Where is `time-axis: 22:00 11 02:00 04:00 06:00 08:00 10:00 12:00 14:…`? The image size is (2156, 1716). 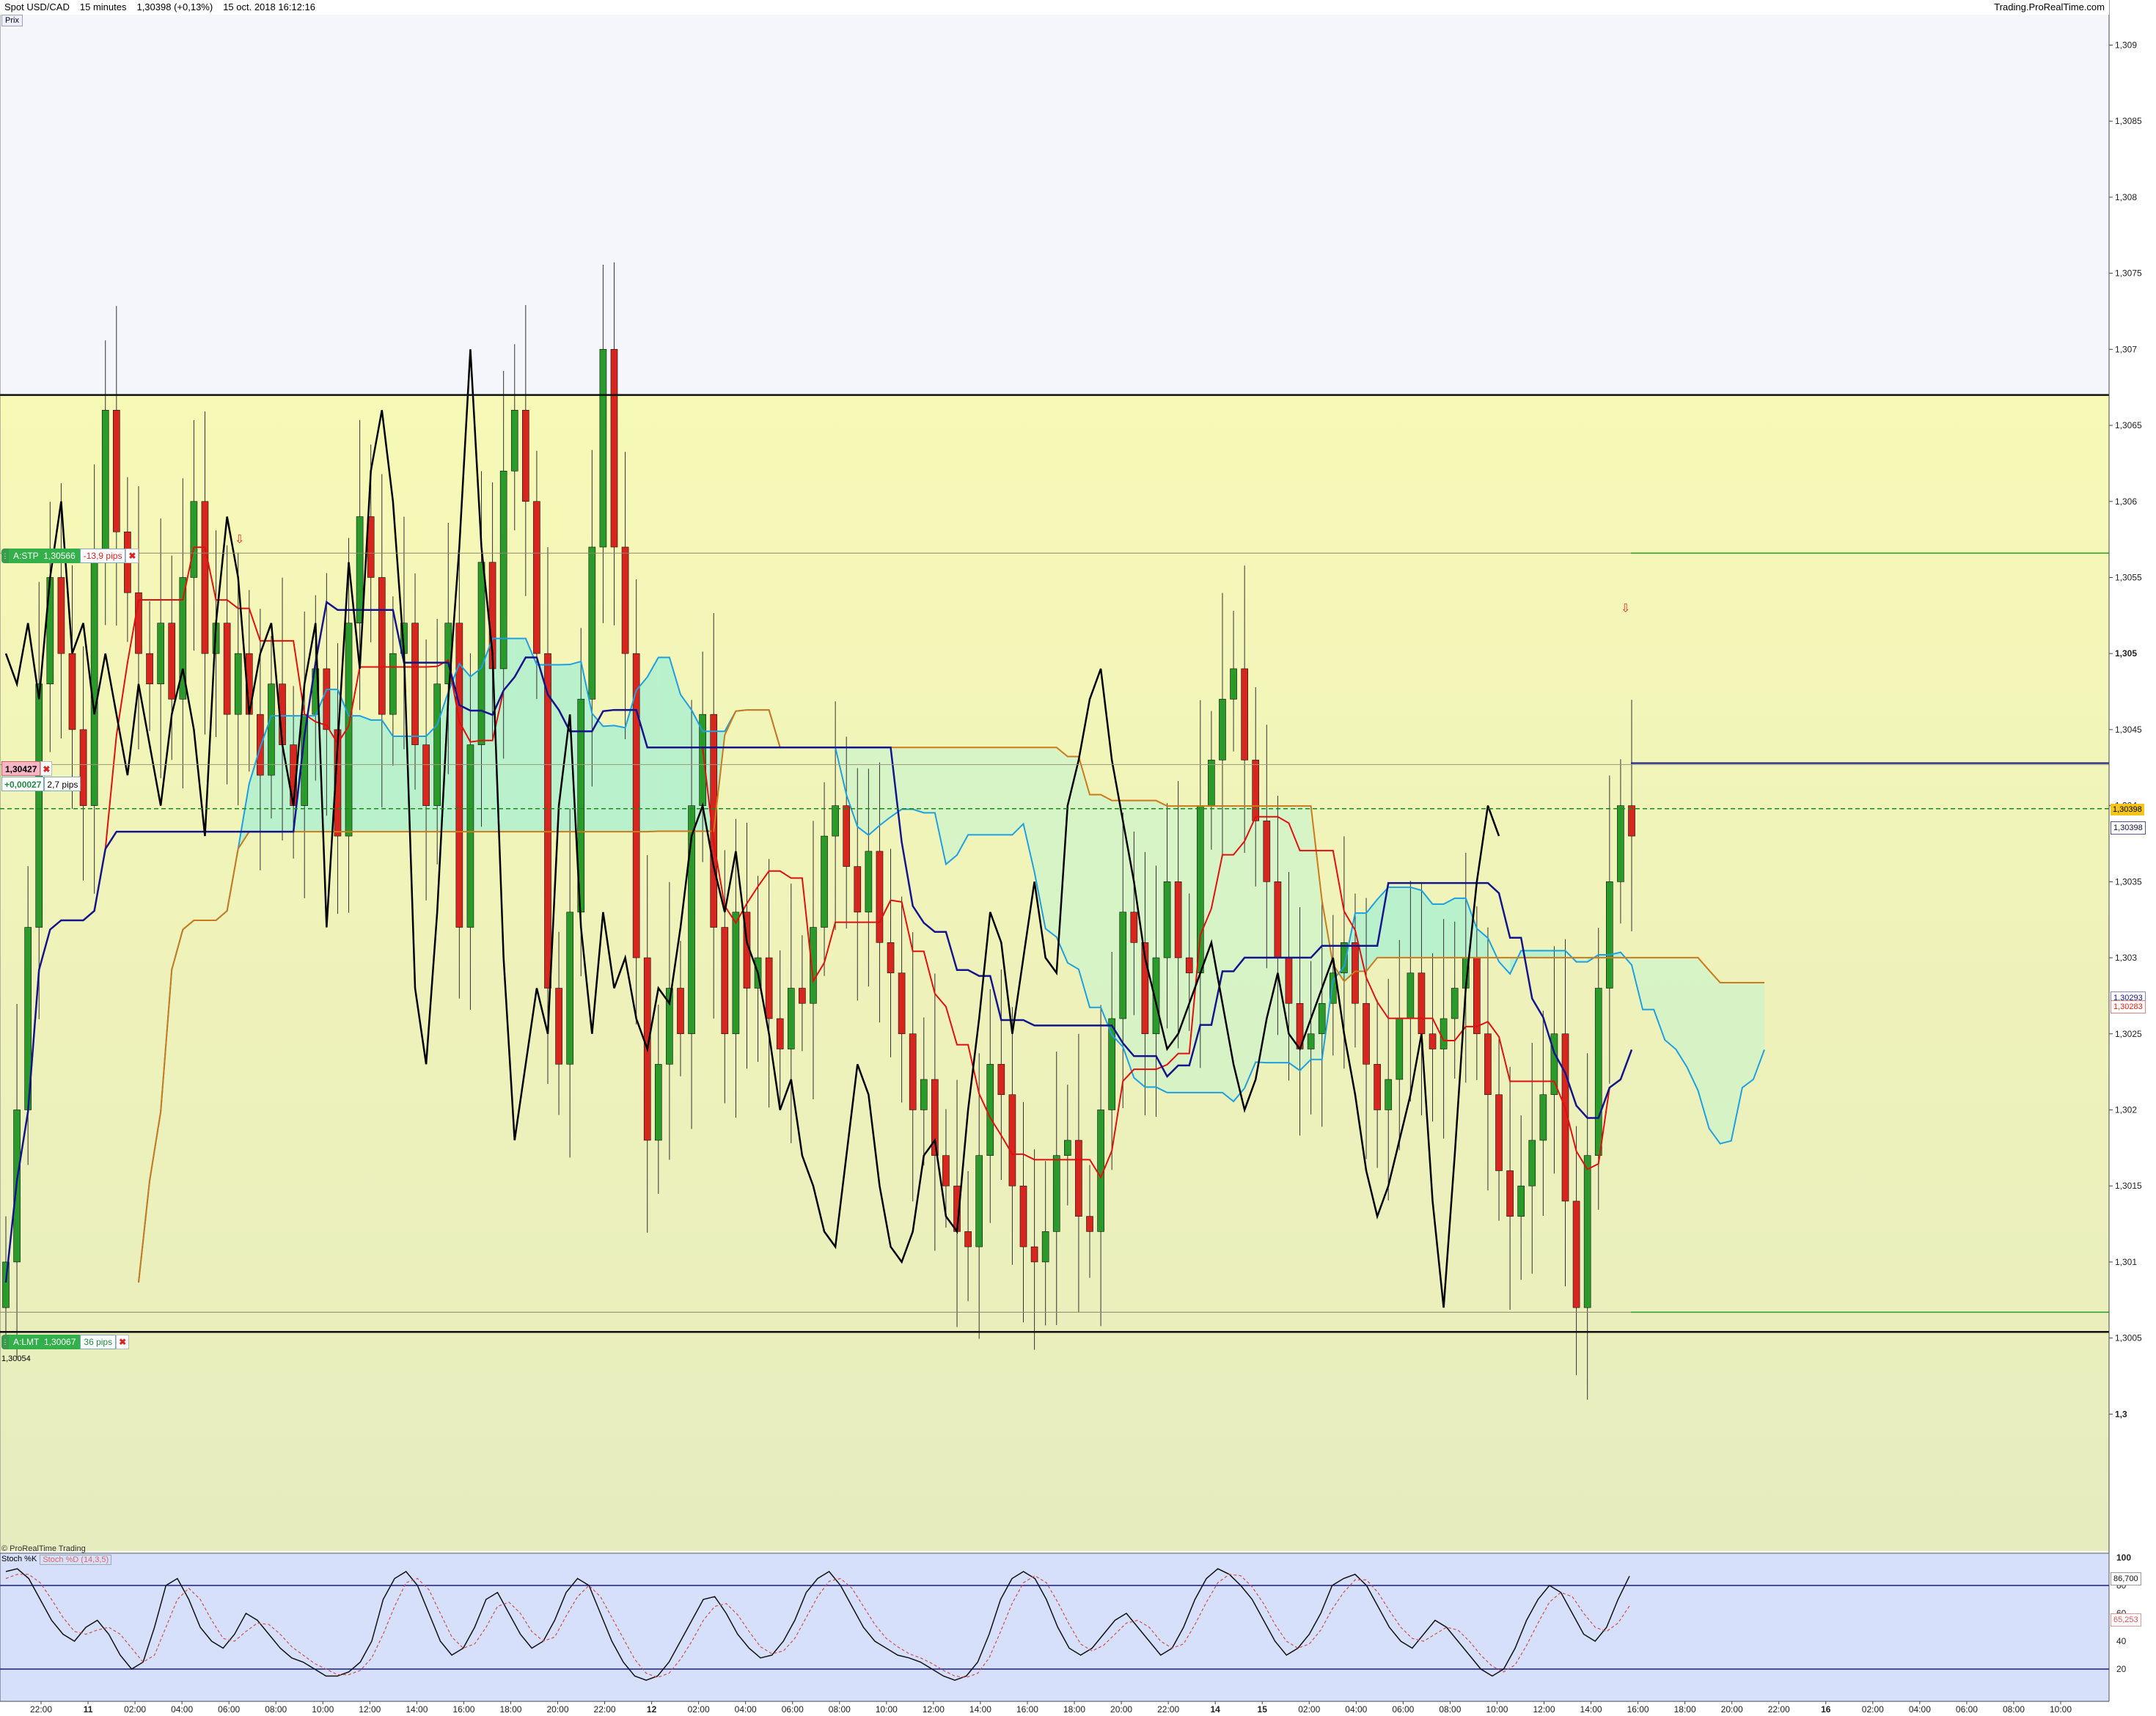 time-axis: 22:00 11 02:00 04:00 06:00 08:00 10:00 12:00 14:… is located at coordinates (1078, 1708).